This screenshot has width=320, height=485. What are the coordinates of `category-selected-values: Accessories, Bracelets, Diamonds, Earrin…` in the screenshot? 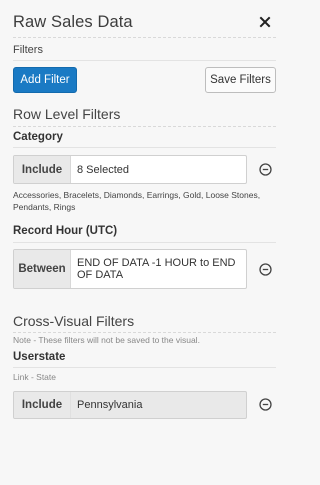 It's located at (137, 201).